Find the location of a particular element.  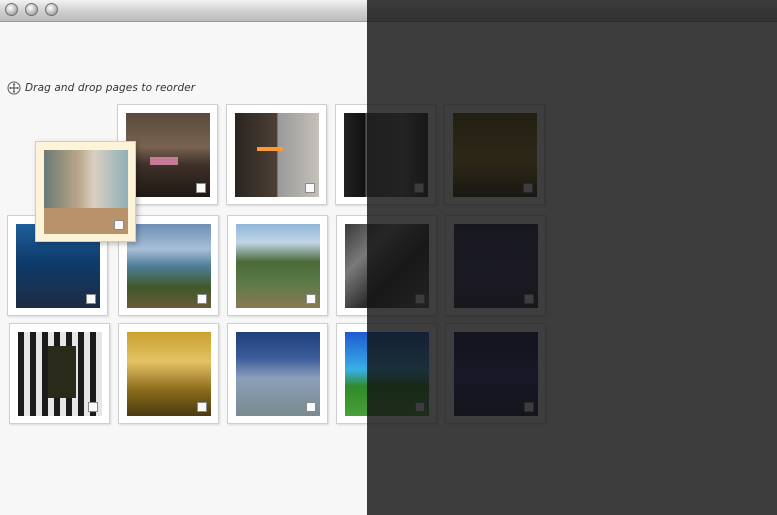

zoom-window-button is located at coordinates (51, 9).